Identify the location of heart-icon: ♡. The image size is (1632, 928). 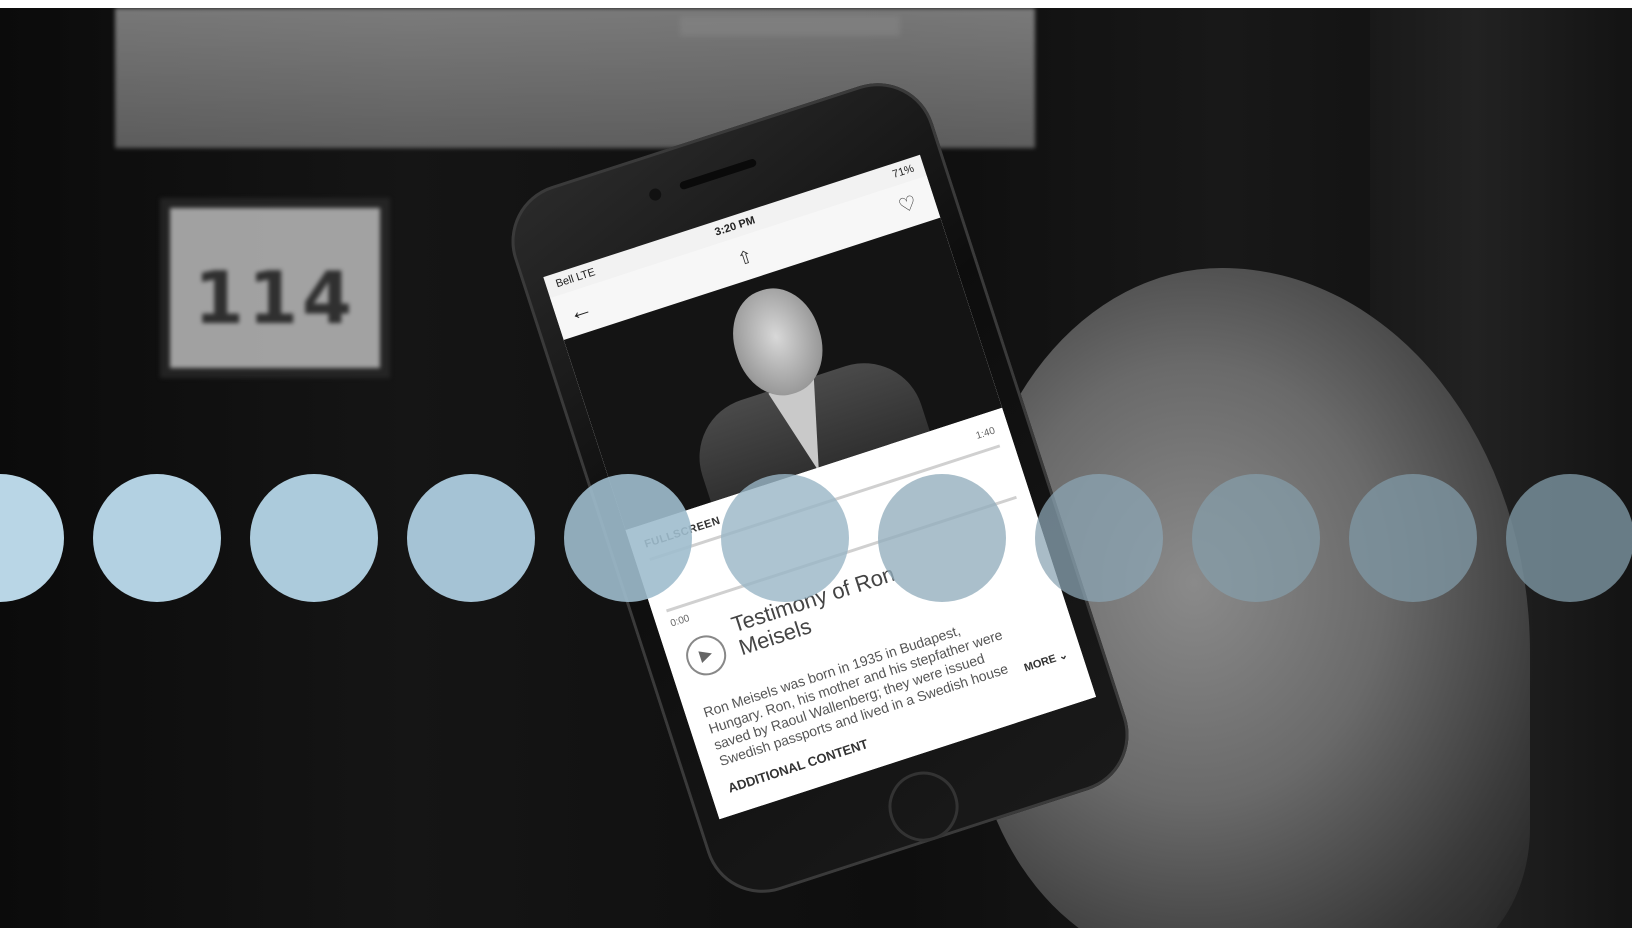
(907, 205).